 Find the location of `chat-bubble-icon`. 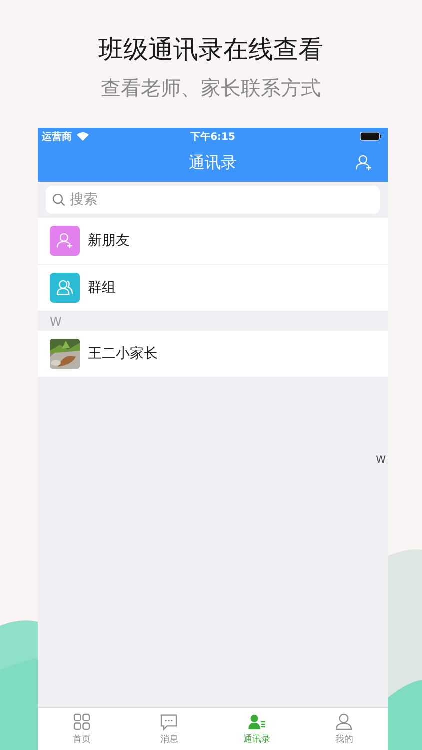

chat-bubble-icon is located at coordinates (169, 722).